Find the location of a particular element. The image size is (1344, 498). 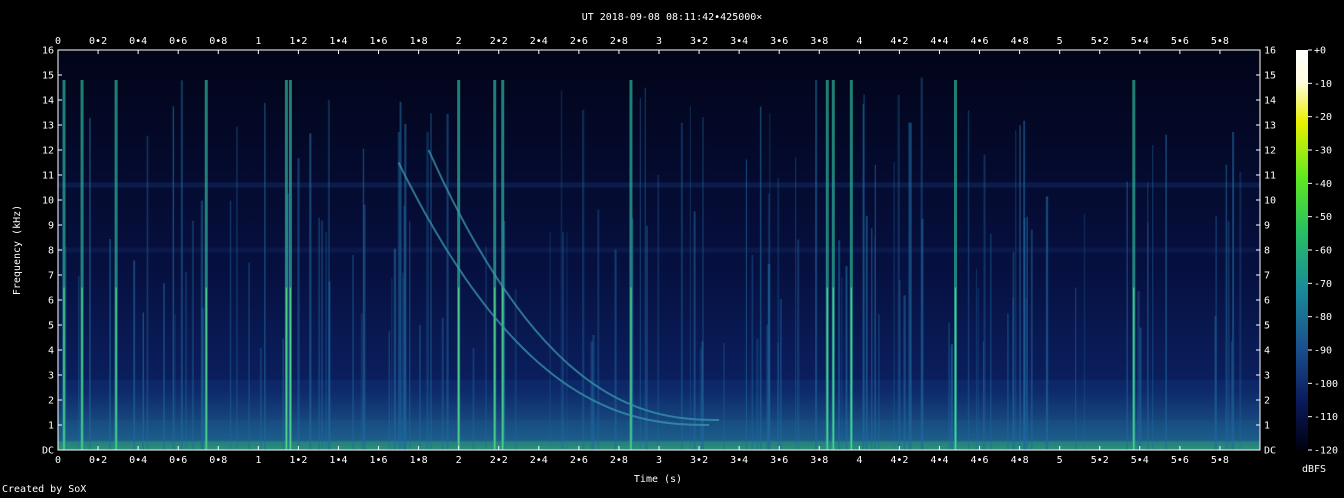

x-tick-label-top: 2•4 is located at coordinates (539, 41).